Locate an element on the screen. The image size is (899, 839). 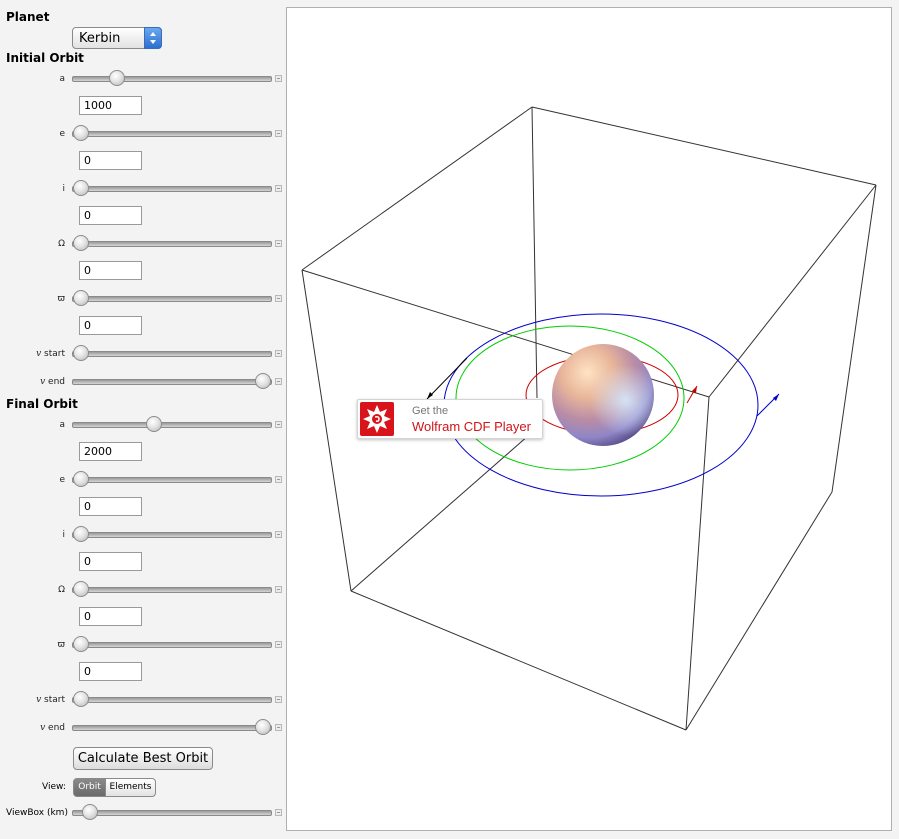
final-e-label: e is located at coordinates (62, 480).